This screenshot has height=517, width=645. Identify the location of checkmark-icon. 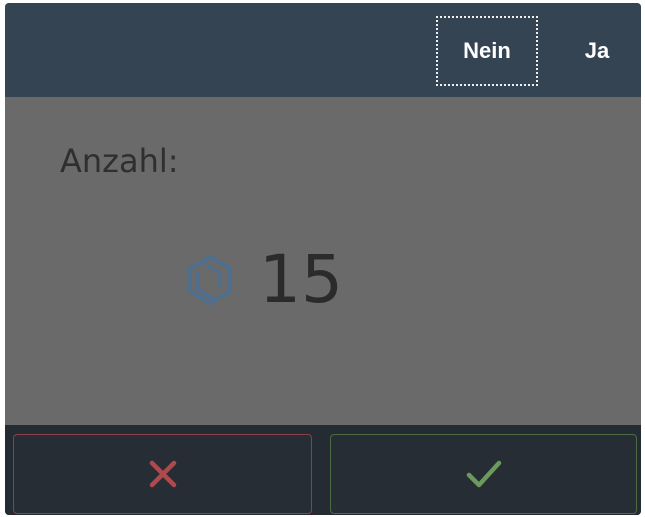
(483, 474).